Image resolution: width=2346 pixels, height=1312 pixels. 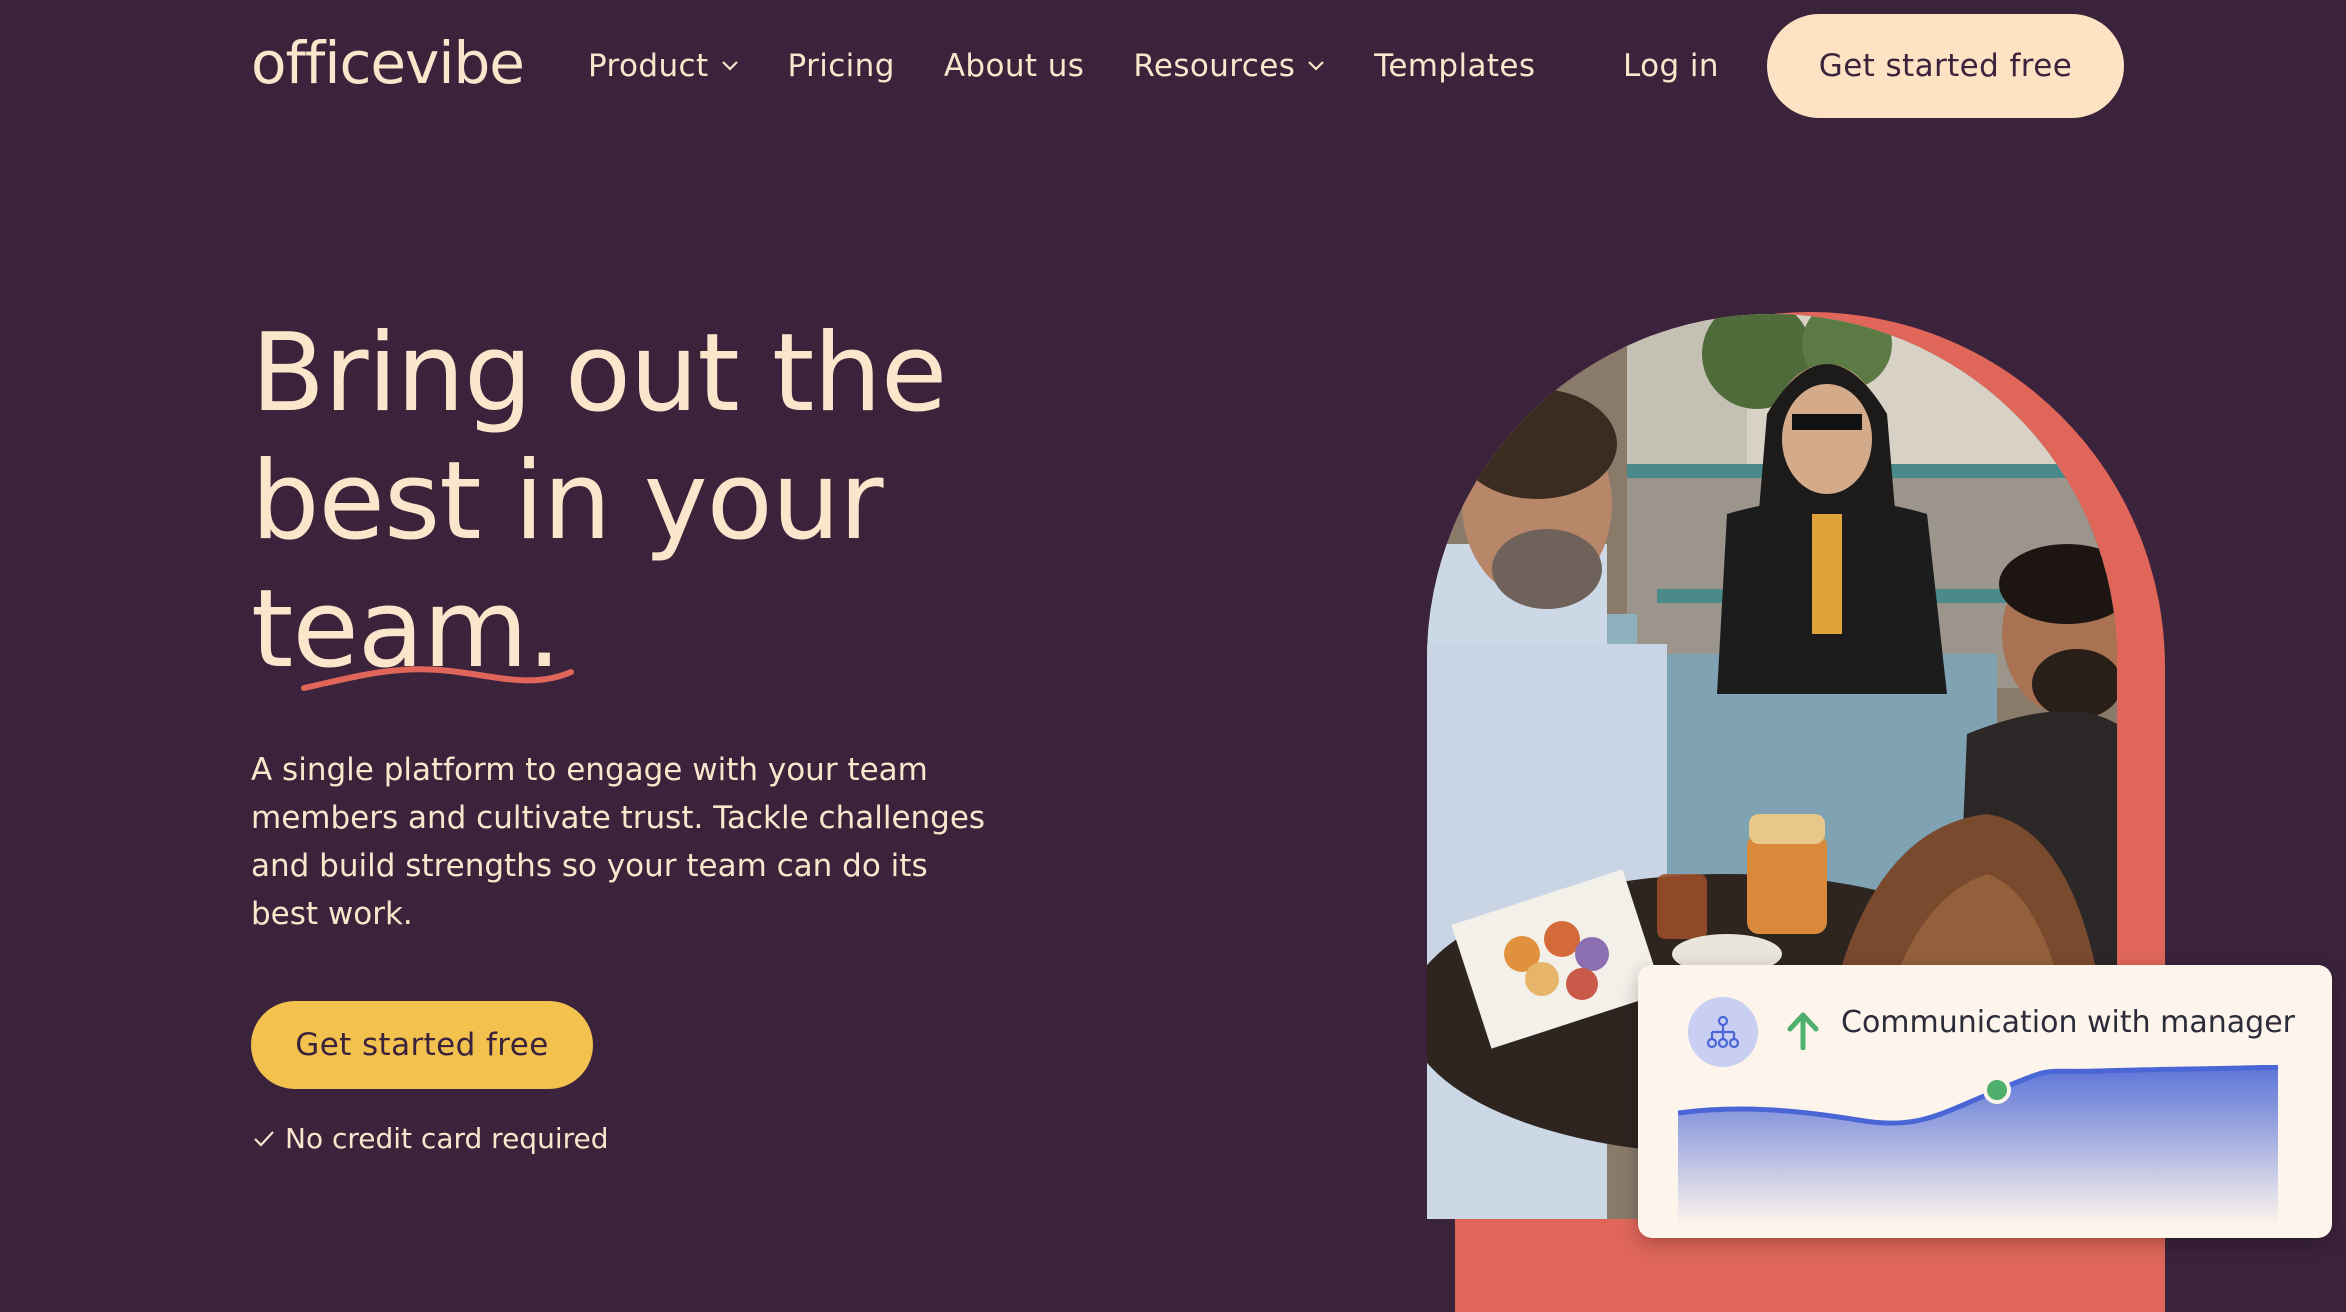 What do you see at coordinates (422, 1045) in the screenshot?
I see `hero-get-started-button: Get started free` at bounding box center [422, 1045].